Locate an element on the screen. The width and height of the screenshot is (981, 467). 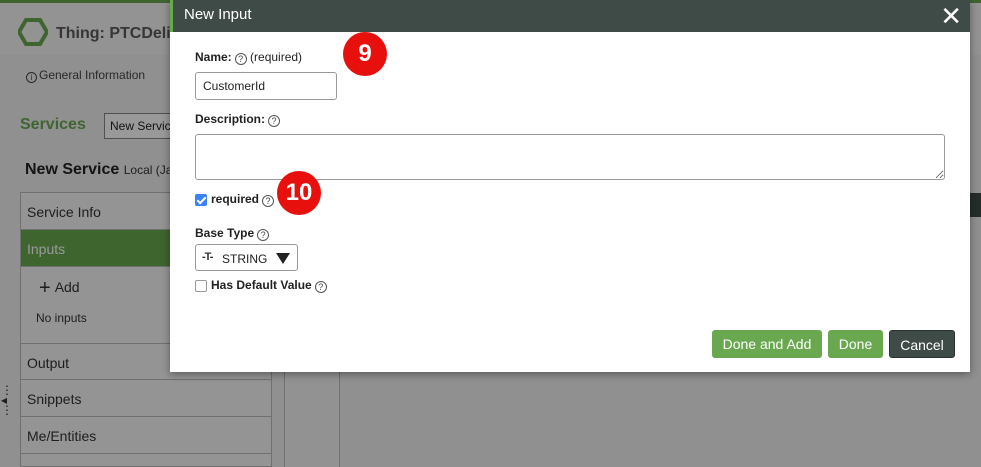
has-default-label-text: Has Default Value is located at coordinates (261, 285).